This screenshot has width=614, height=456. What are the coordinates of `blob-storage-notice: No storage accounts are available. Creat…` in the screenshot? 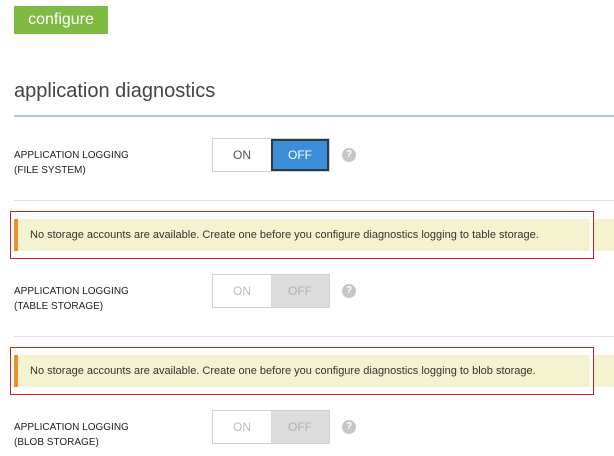 It's located at (302, 371).